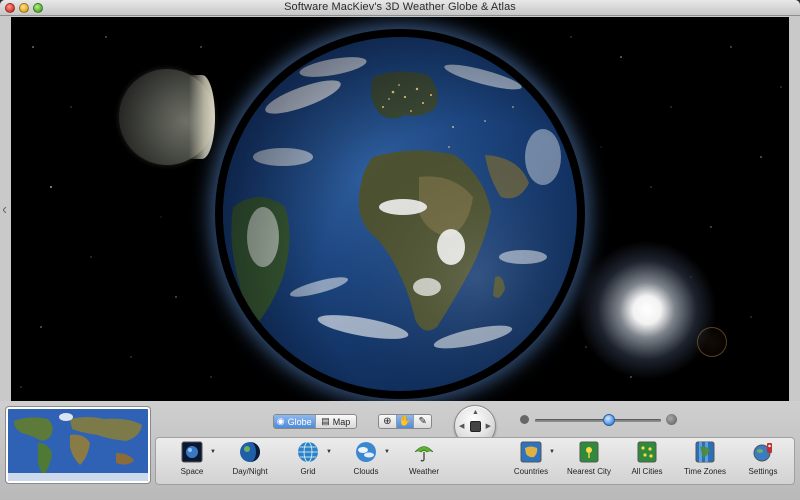  I want to click on zoom-out-globe-icon, so click(524, 419).